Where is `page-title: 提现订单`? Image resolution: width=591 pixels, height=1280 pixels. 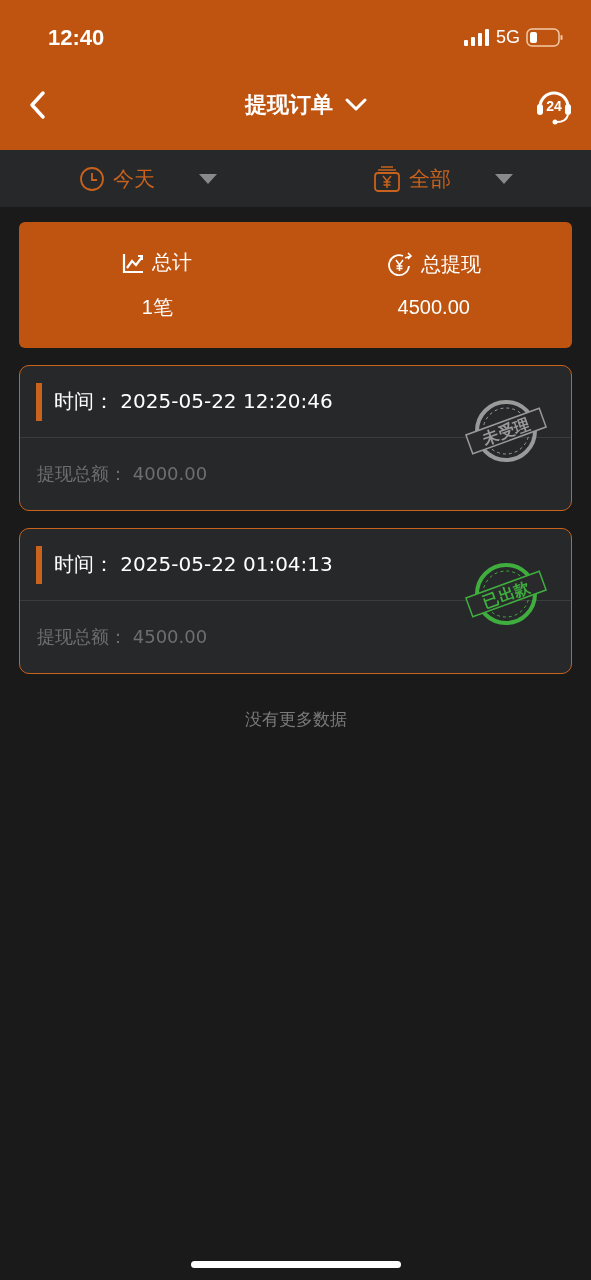 page-title: 提现订单 is located at coordinates (288, 105).